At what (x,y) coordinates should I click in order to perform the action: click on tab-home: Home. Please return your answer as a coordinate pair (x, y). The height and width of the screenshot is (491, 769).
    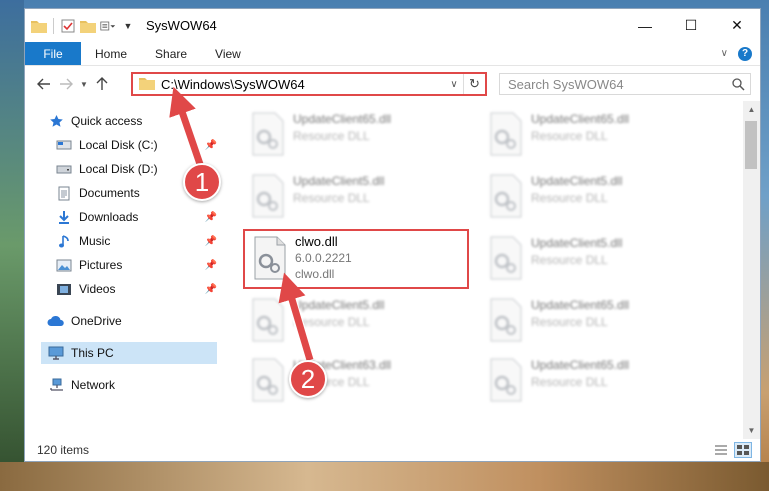
    Looking at the image, I should click on (111, 53).